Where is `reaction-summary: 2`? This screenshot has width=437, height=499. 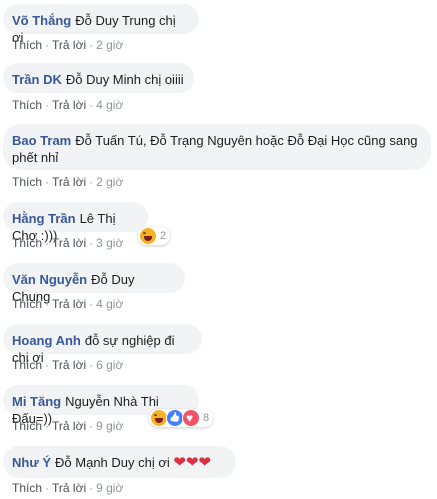 reaction-summary: 2 is located at coordinates (154, 236).